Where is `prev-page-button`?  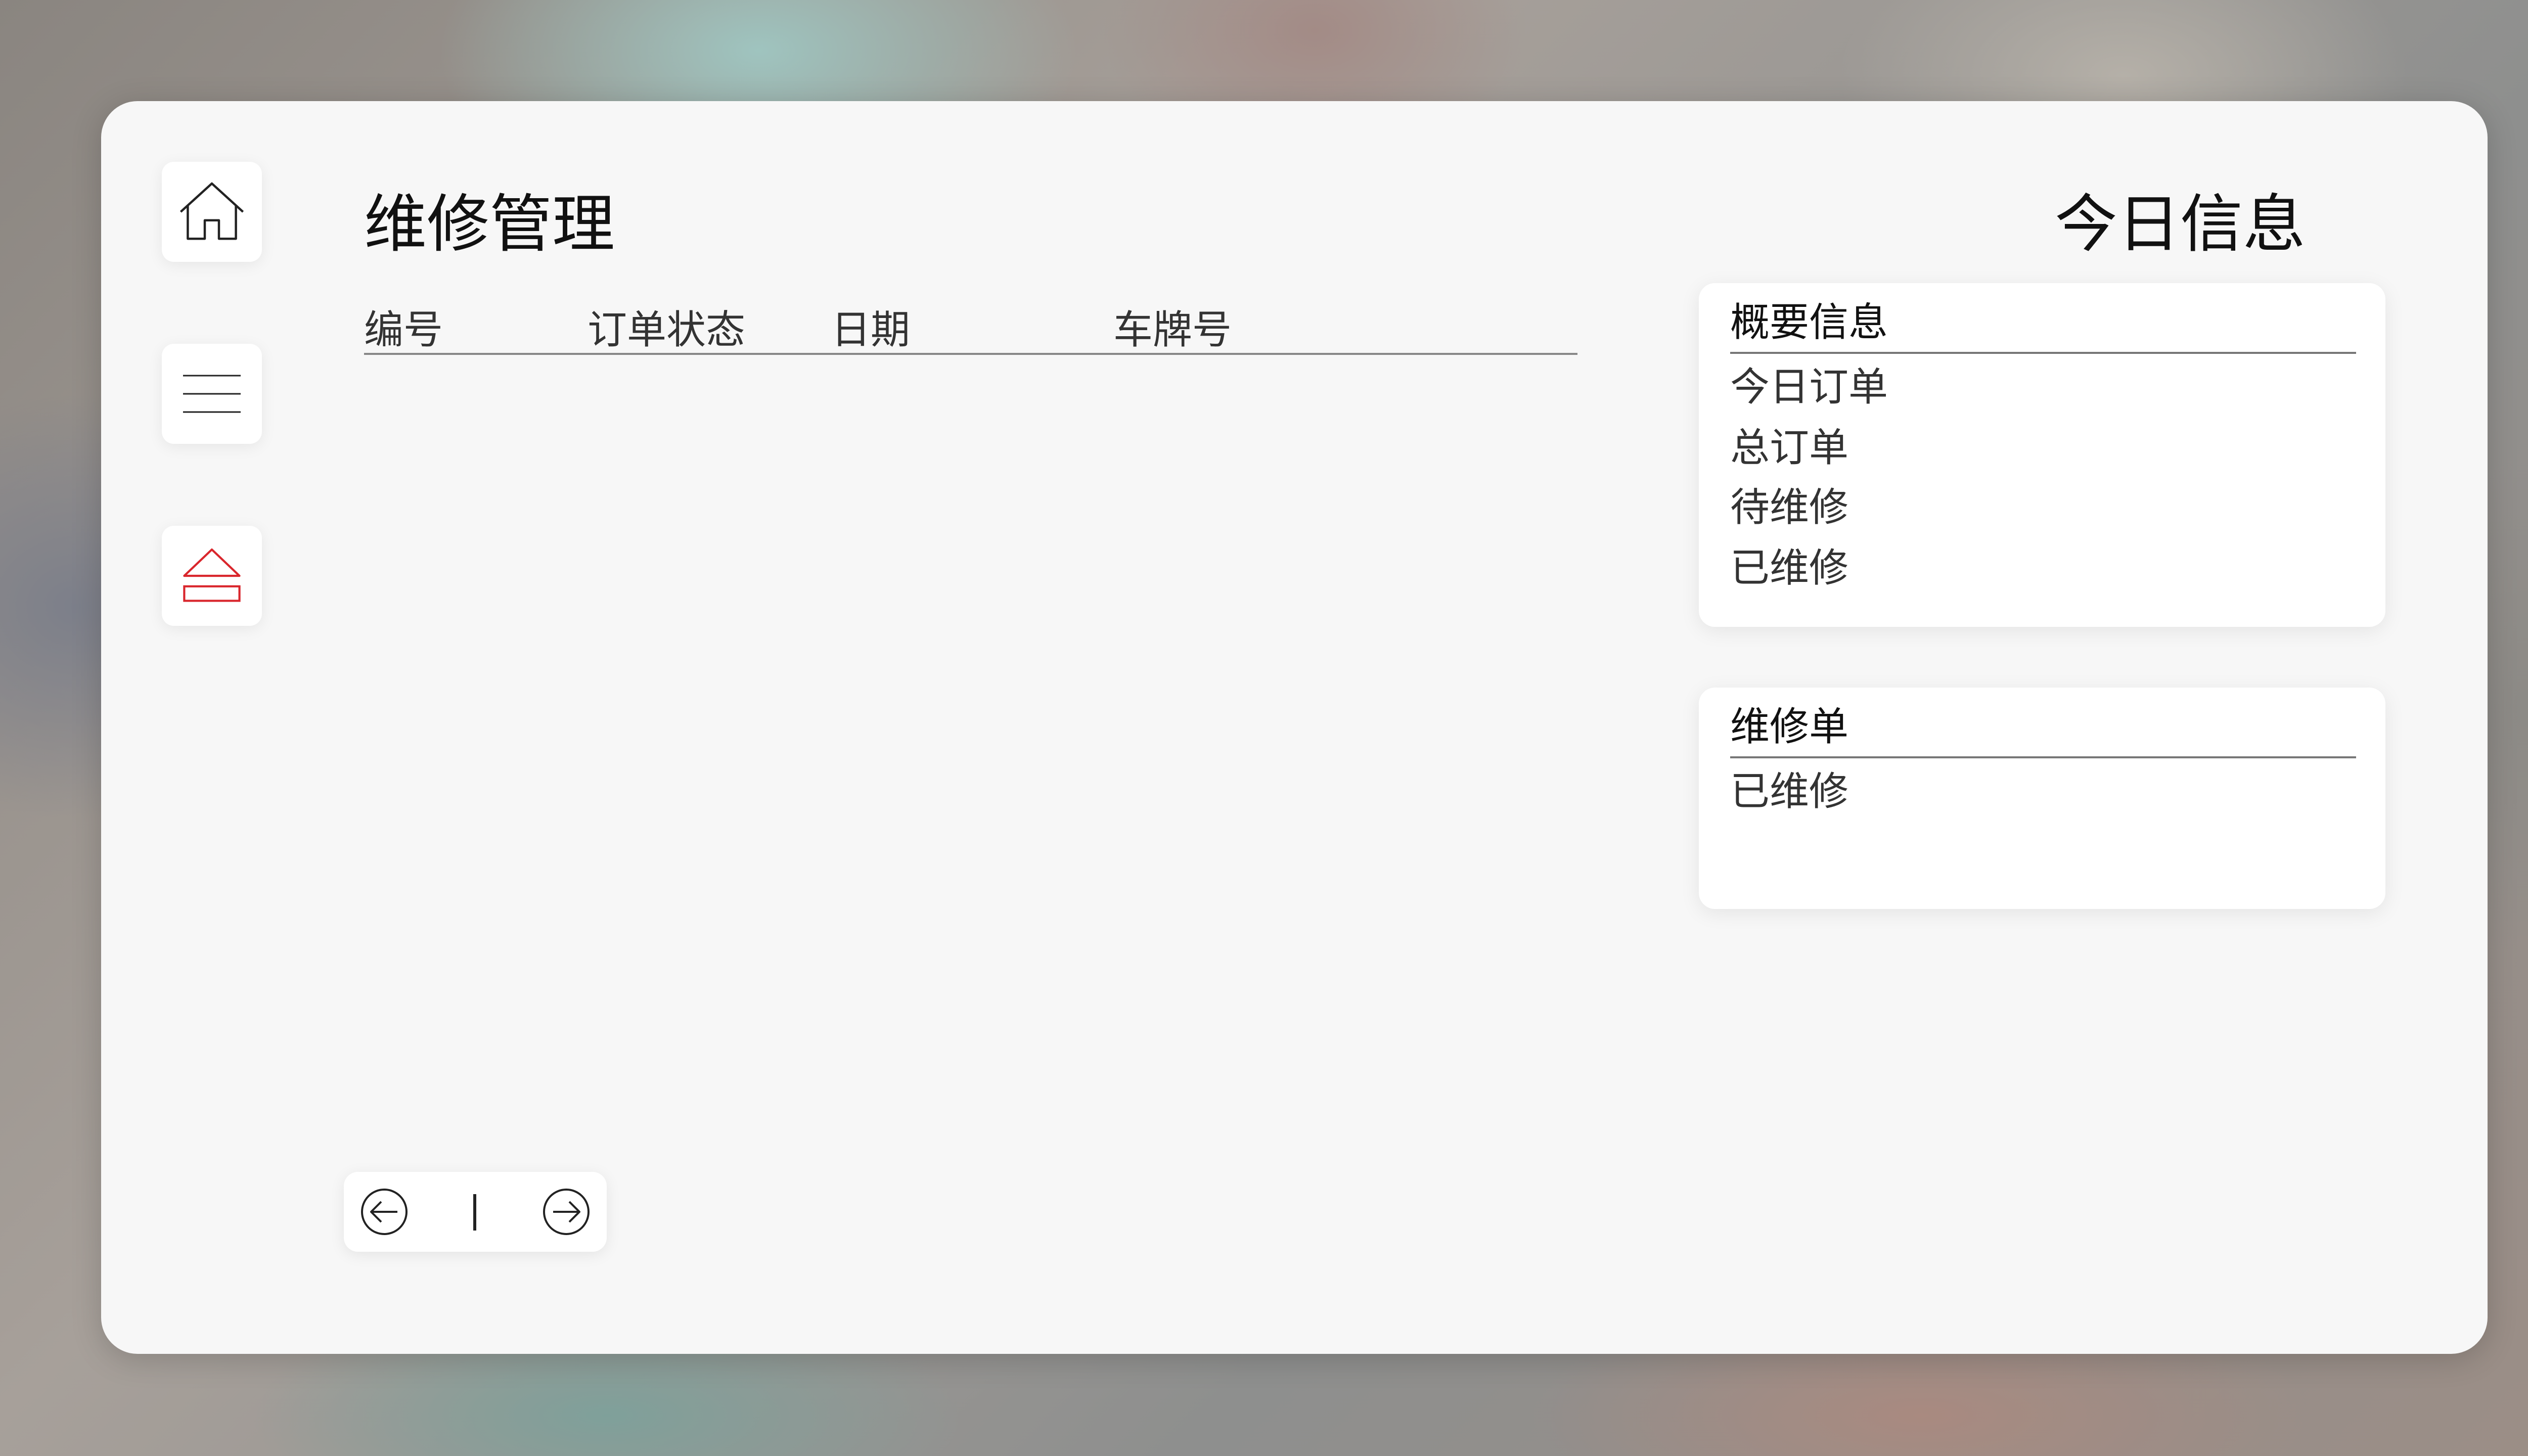 prev-page-button is located at coordinates (385, 1212).